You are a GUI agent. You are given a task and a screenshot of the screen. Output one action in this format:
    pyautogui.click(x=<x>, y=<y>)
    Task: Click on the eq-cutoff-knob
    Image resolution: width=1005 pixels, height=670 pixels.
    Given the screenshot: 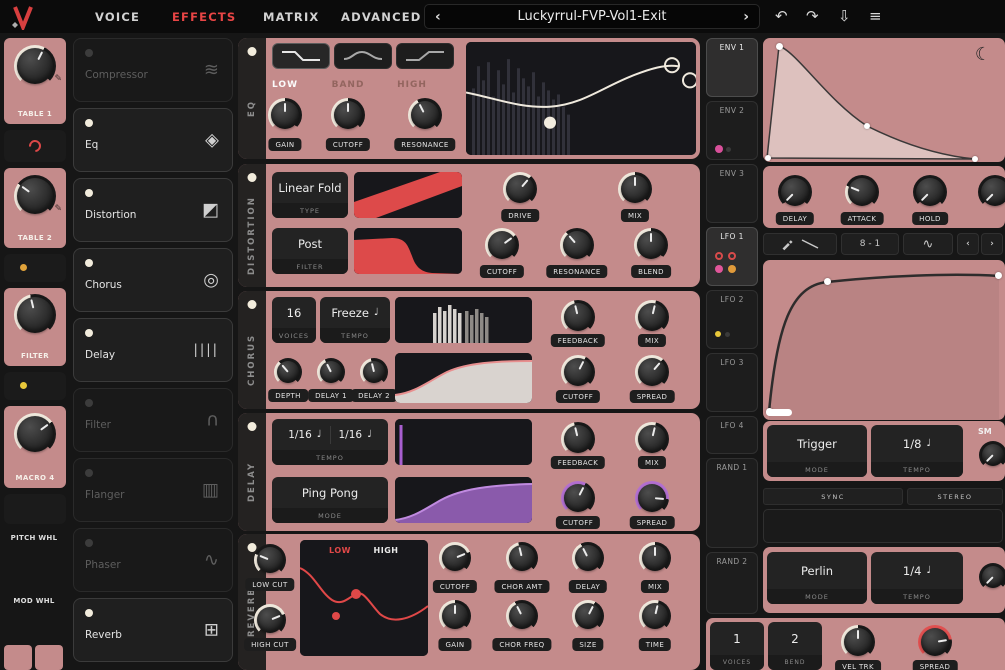 What is the action you would take?
    pyautogui.click(x=348, y=115)
    